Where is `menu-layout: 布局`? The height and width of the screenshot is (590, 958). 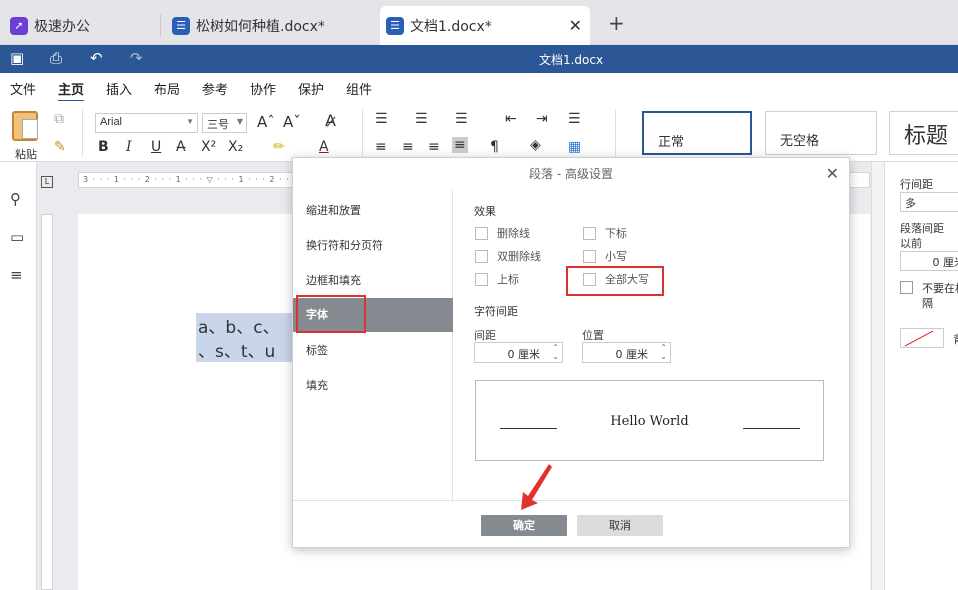 menu-layout: 布局 is located at coordinates (167, 88).